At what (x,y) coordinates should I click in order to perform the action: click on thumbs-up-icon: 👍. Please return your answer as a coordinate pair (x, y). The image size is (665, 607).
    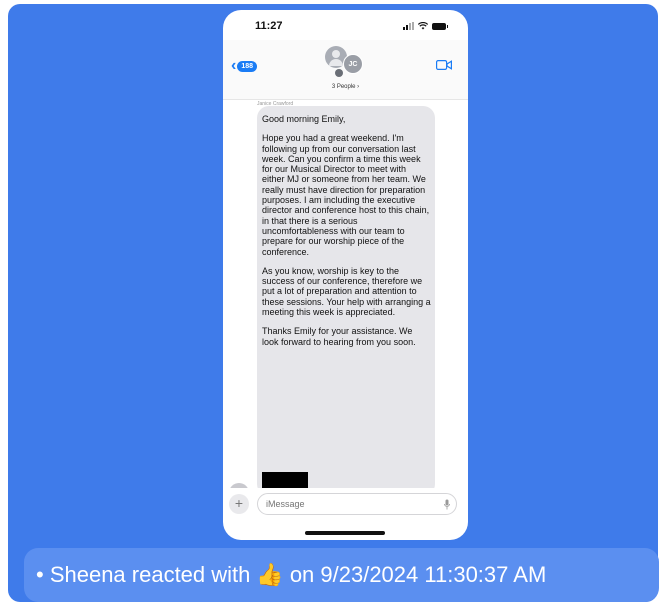
    Looking at the image, I should click on (270, 574).